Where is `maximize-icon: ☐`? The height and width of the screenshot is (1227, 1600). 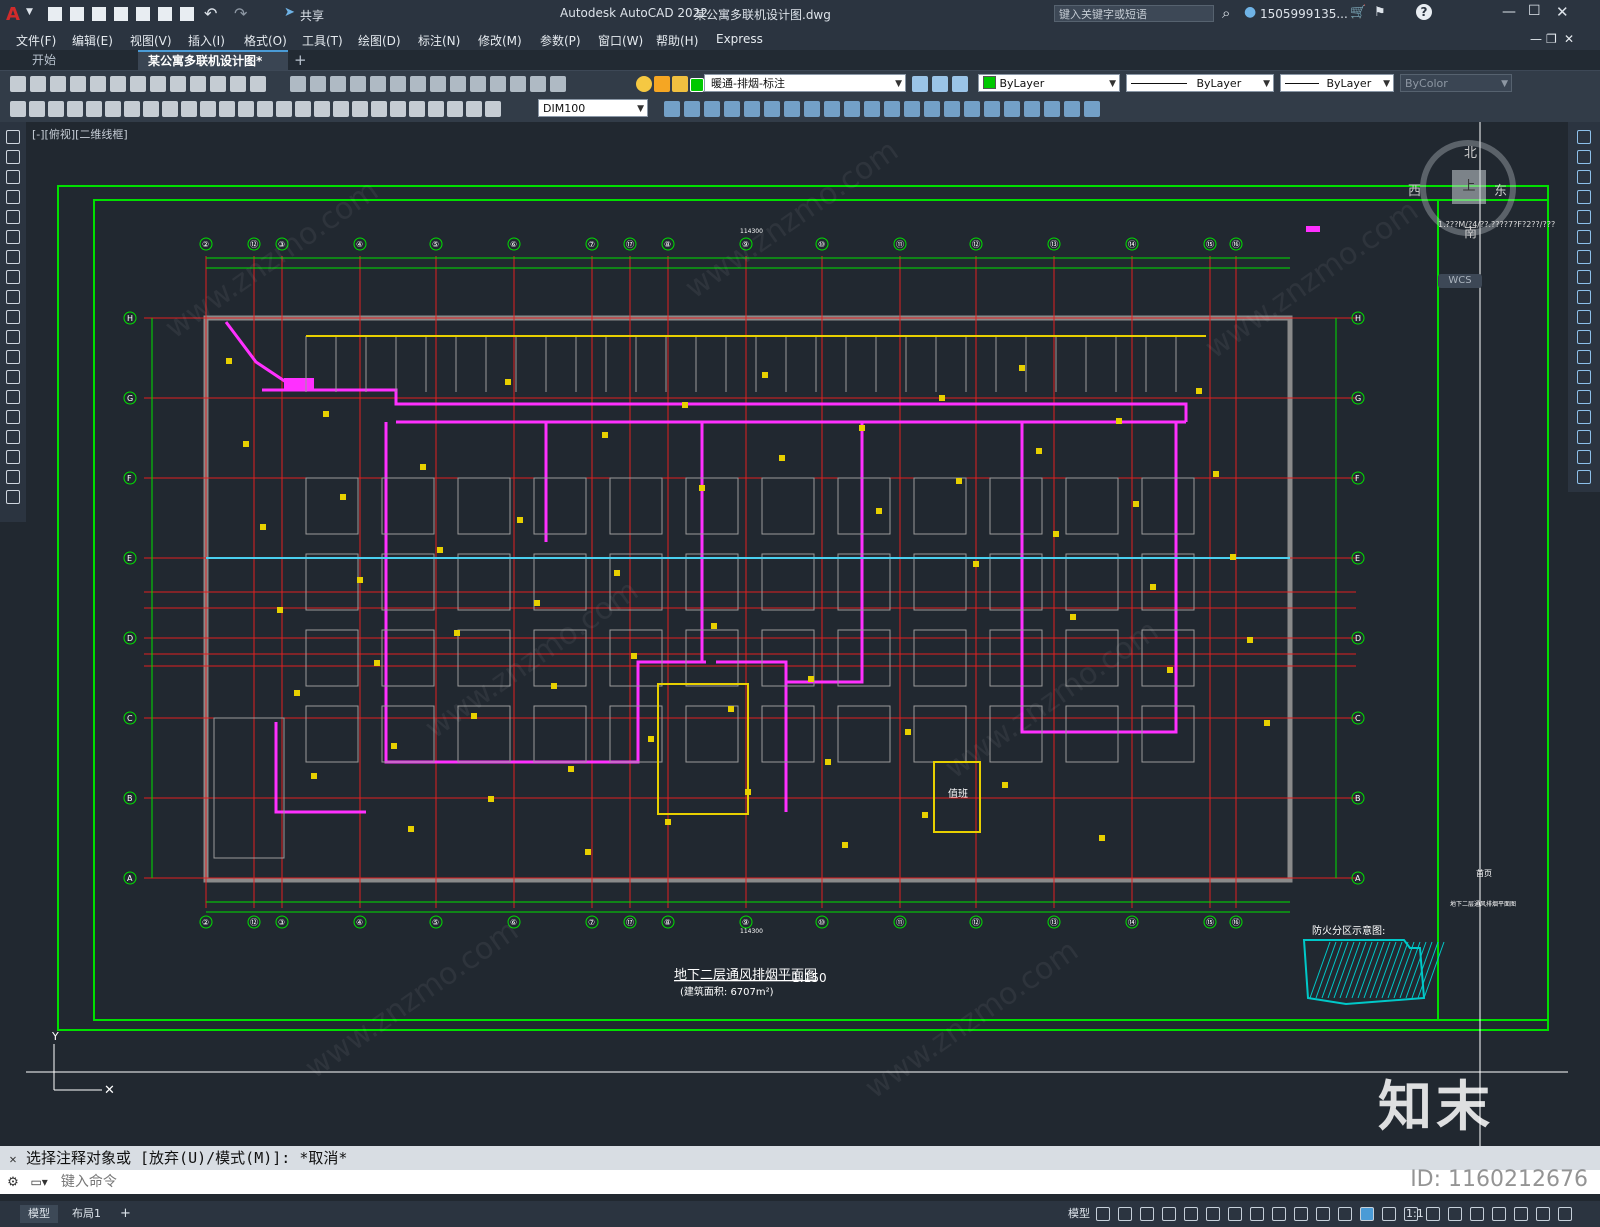 maximize-icon: ☐ is located at coordinates (1534, 11).